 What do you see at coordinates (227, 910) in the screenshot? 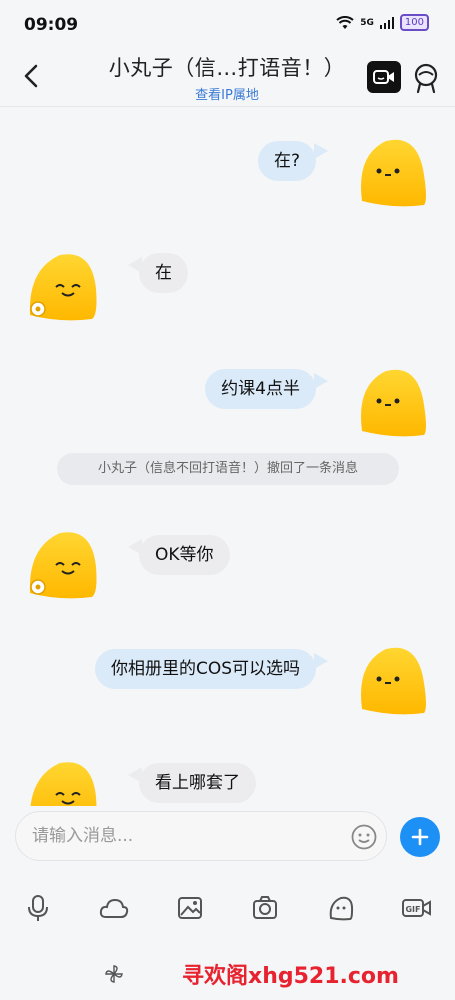
I see `composer-toolbar: GIF` at bounding box center [227, 910].